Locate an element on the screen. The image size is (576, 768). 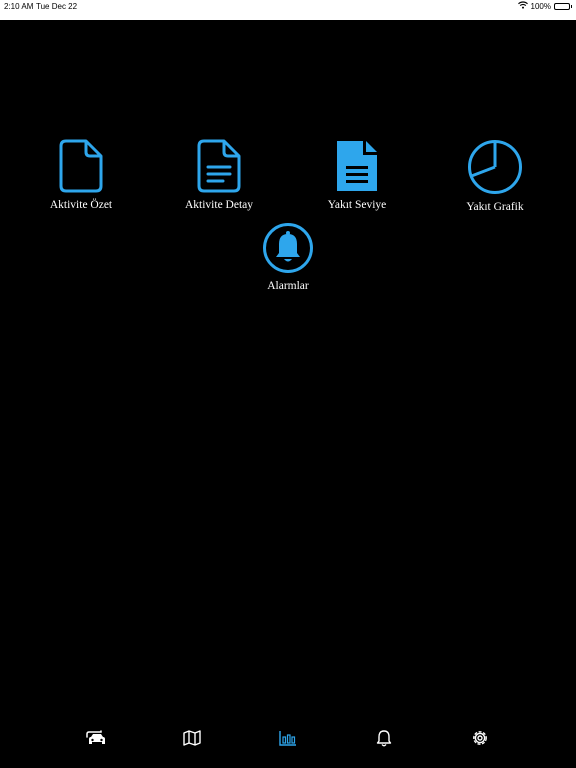
status-time: 2:10 AM is located at coordinates (19, 6).